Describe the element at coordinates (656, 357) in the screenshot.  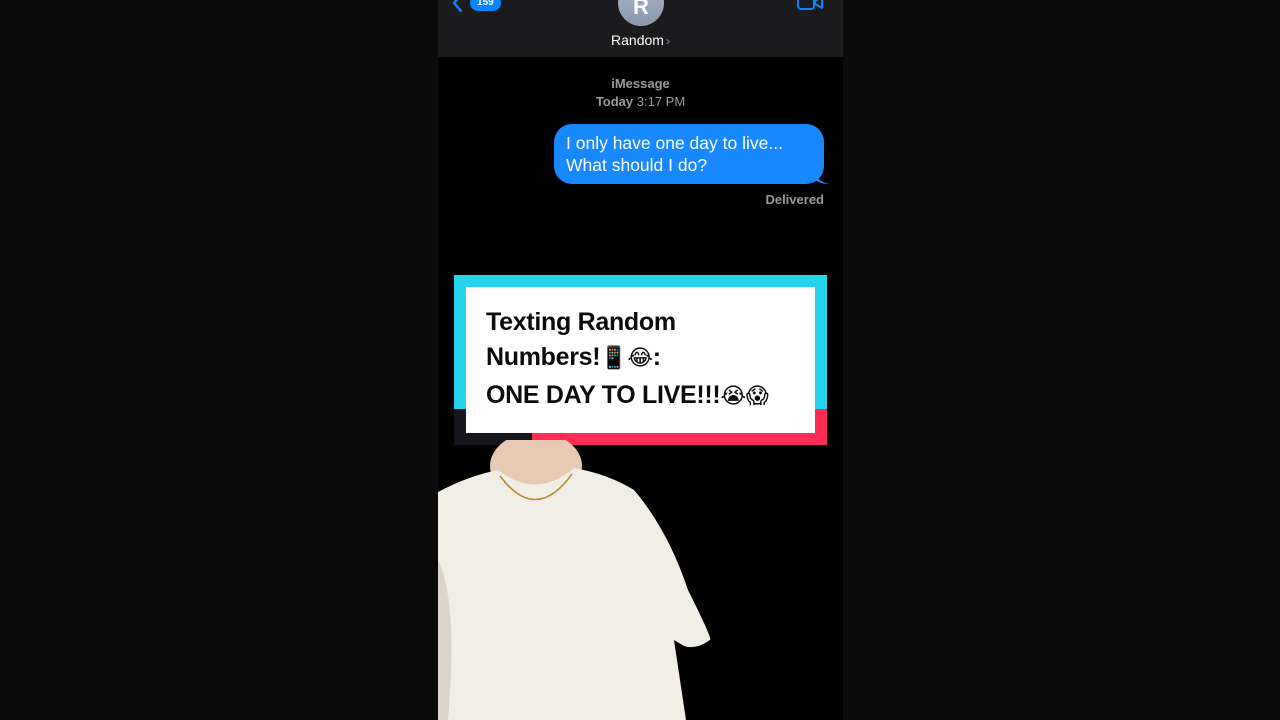
I see `title-line-2-suffix: :` at that location.